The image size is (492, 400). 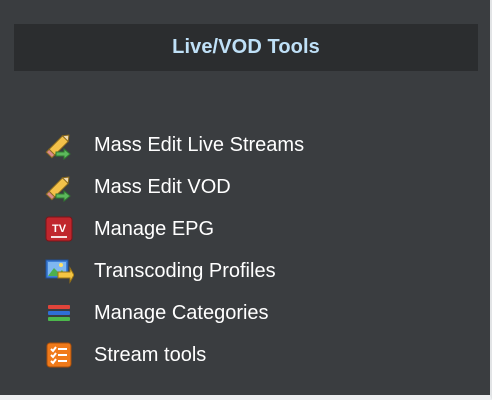 I want to click on panel-header: Live/VOD Tools, so click(x=246, y=47).